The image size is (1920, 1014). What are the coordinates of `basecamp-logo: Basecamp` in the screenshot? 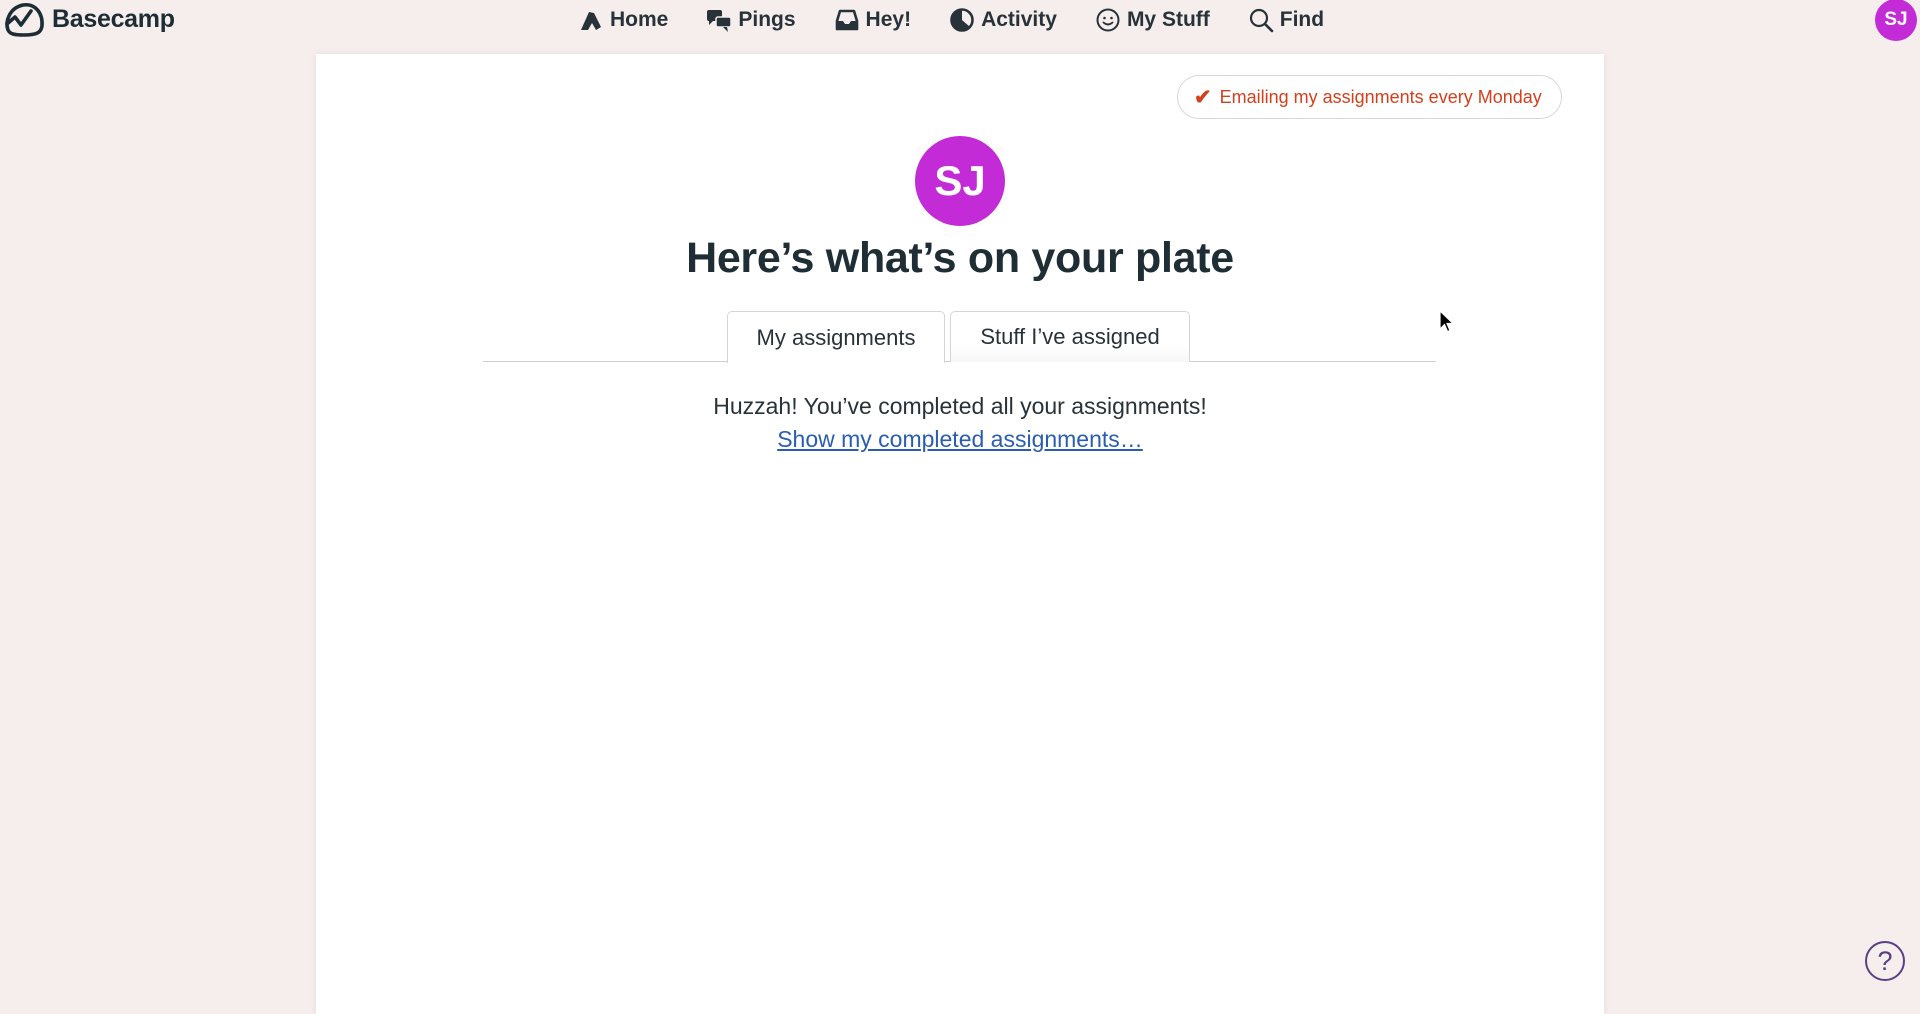 It's located at (88, 19).